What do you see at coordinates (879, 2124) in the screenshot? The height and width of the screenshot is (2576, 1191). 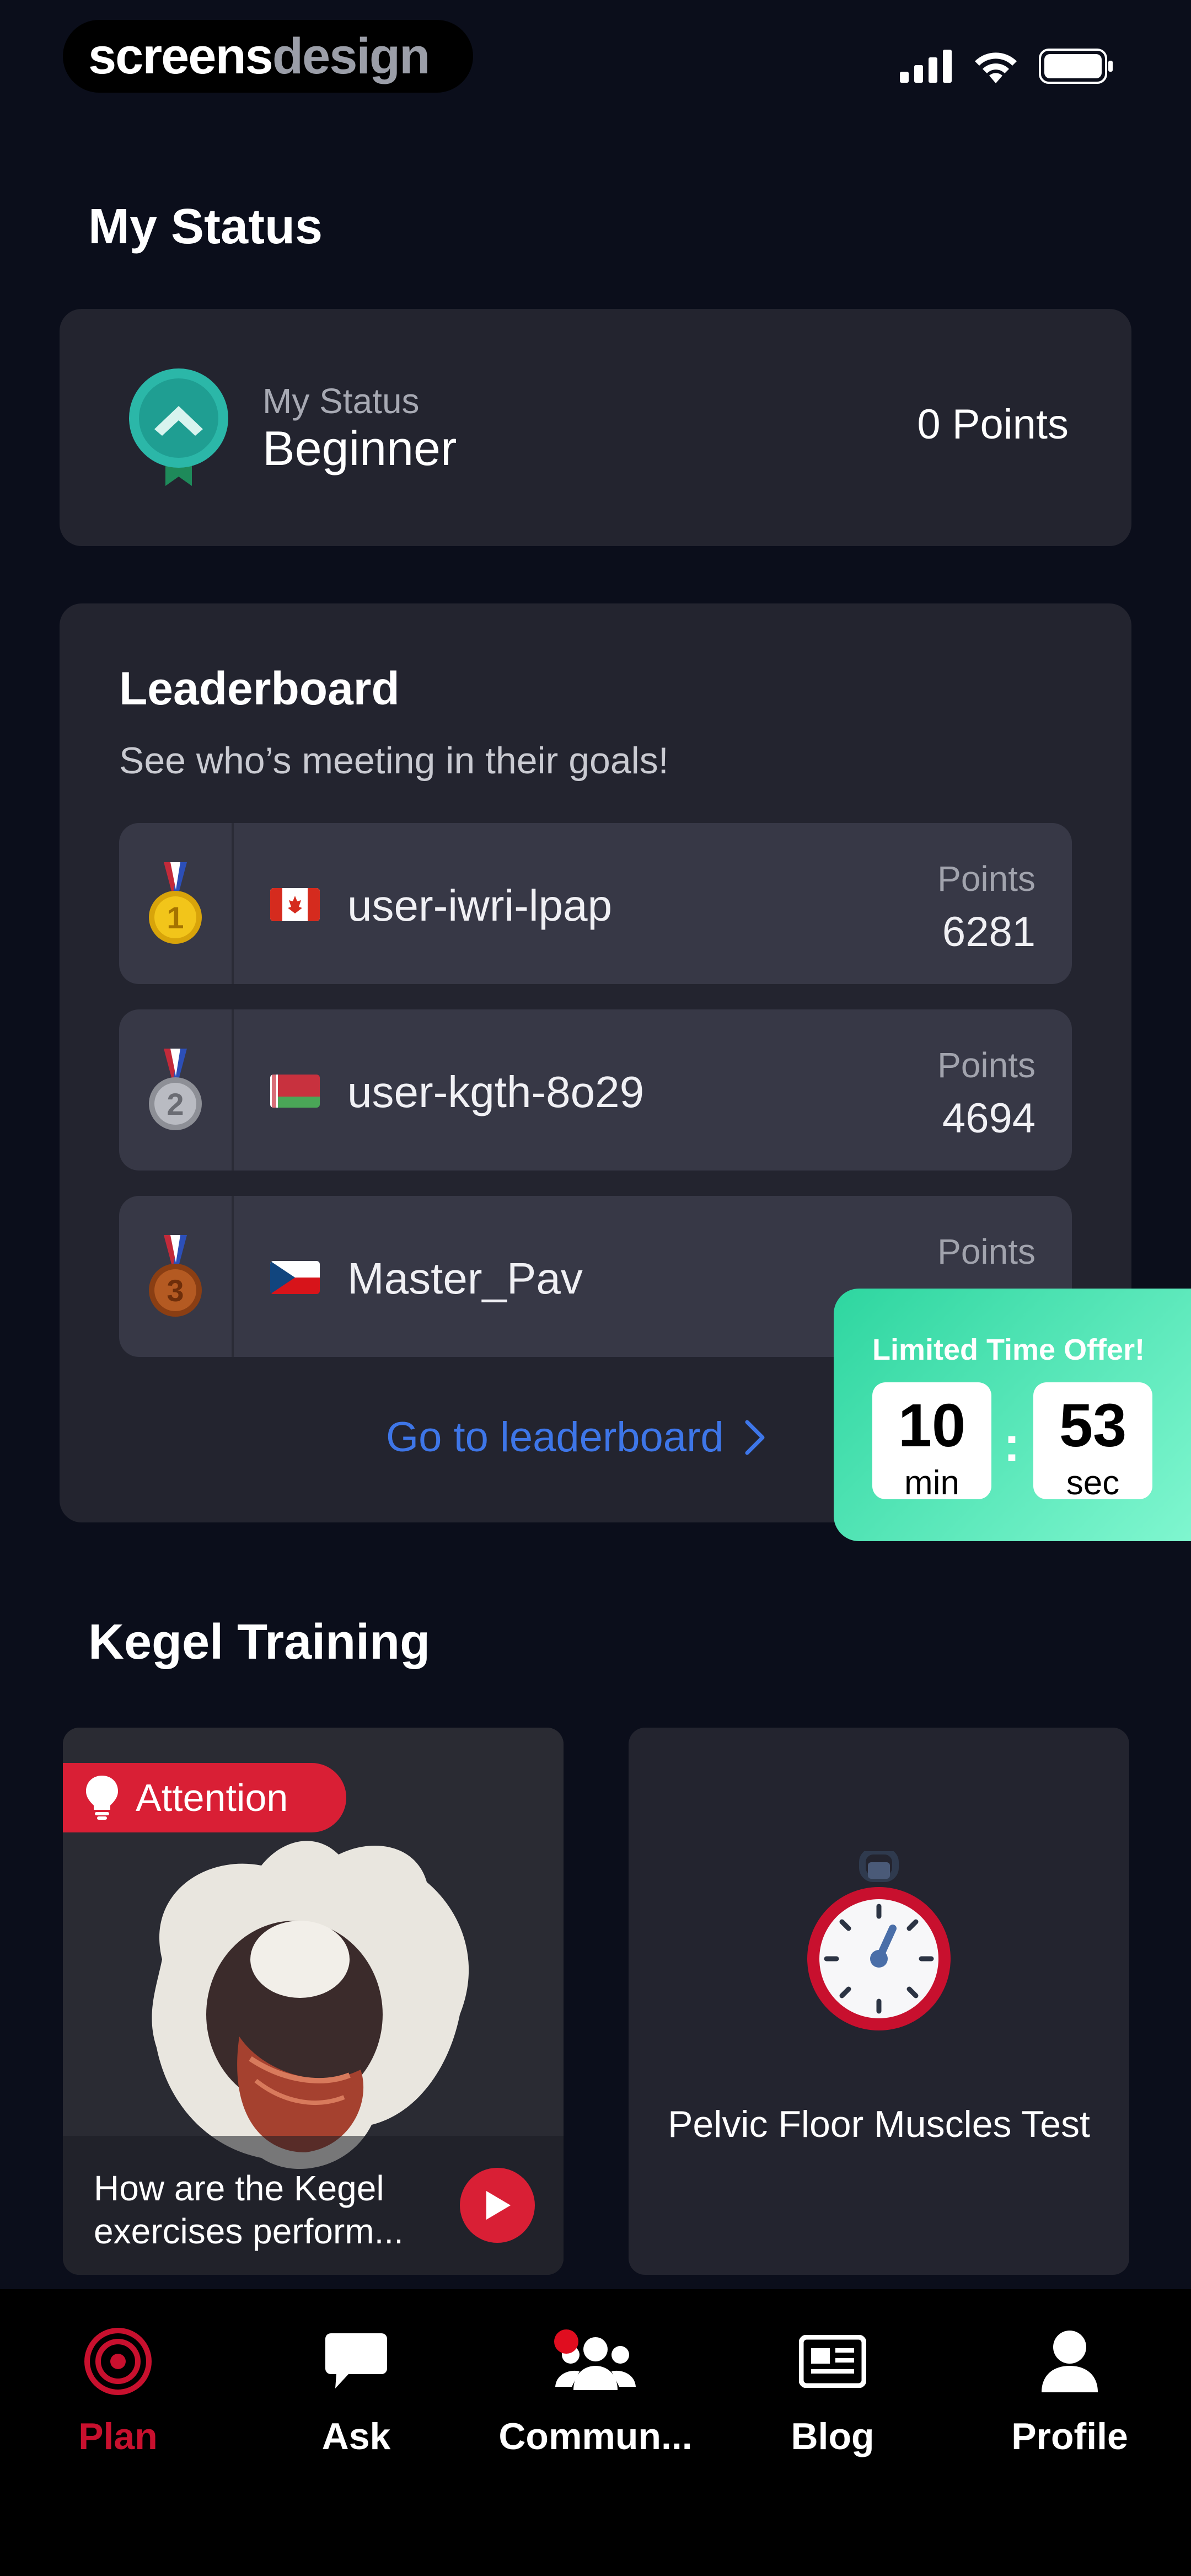 I see `pelvic-floor-test-label: Pelvic Floor Muscles Test` at bounding box center [879, 2124].